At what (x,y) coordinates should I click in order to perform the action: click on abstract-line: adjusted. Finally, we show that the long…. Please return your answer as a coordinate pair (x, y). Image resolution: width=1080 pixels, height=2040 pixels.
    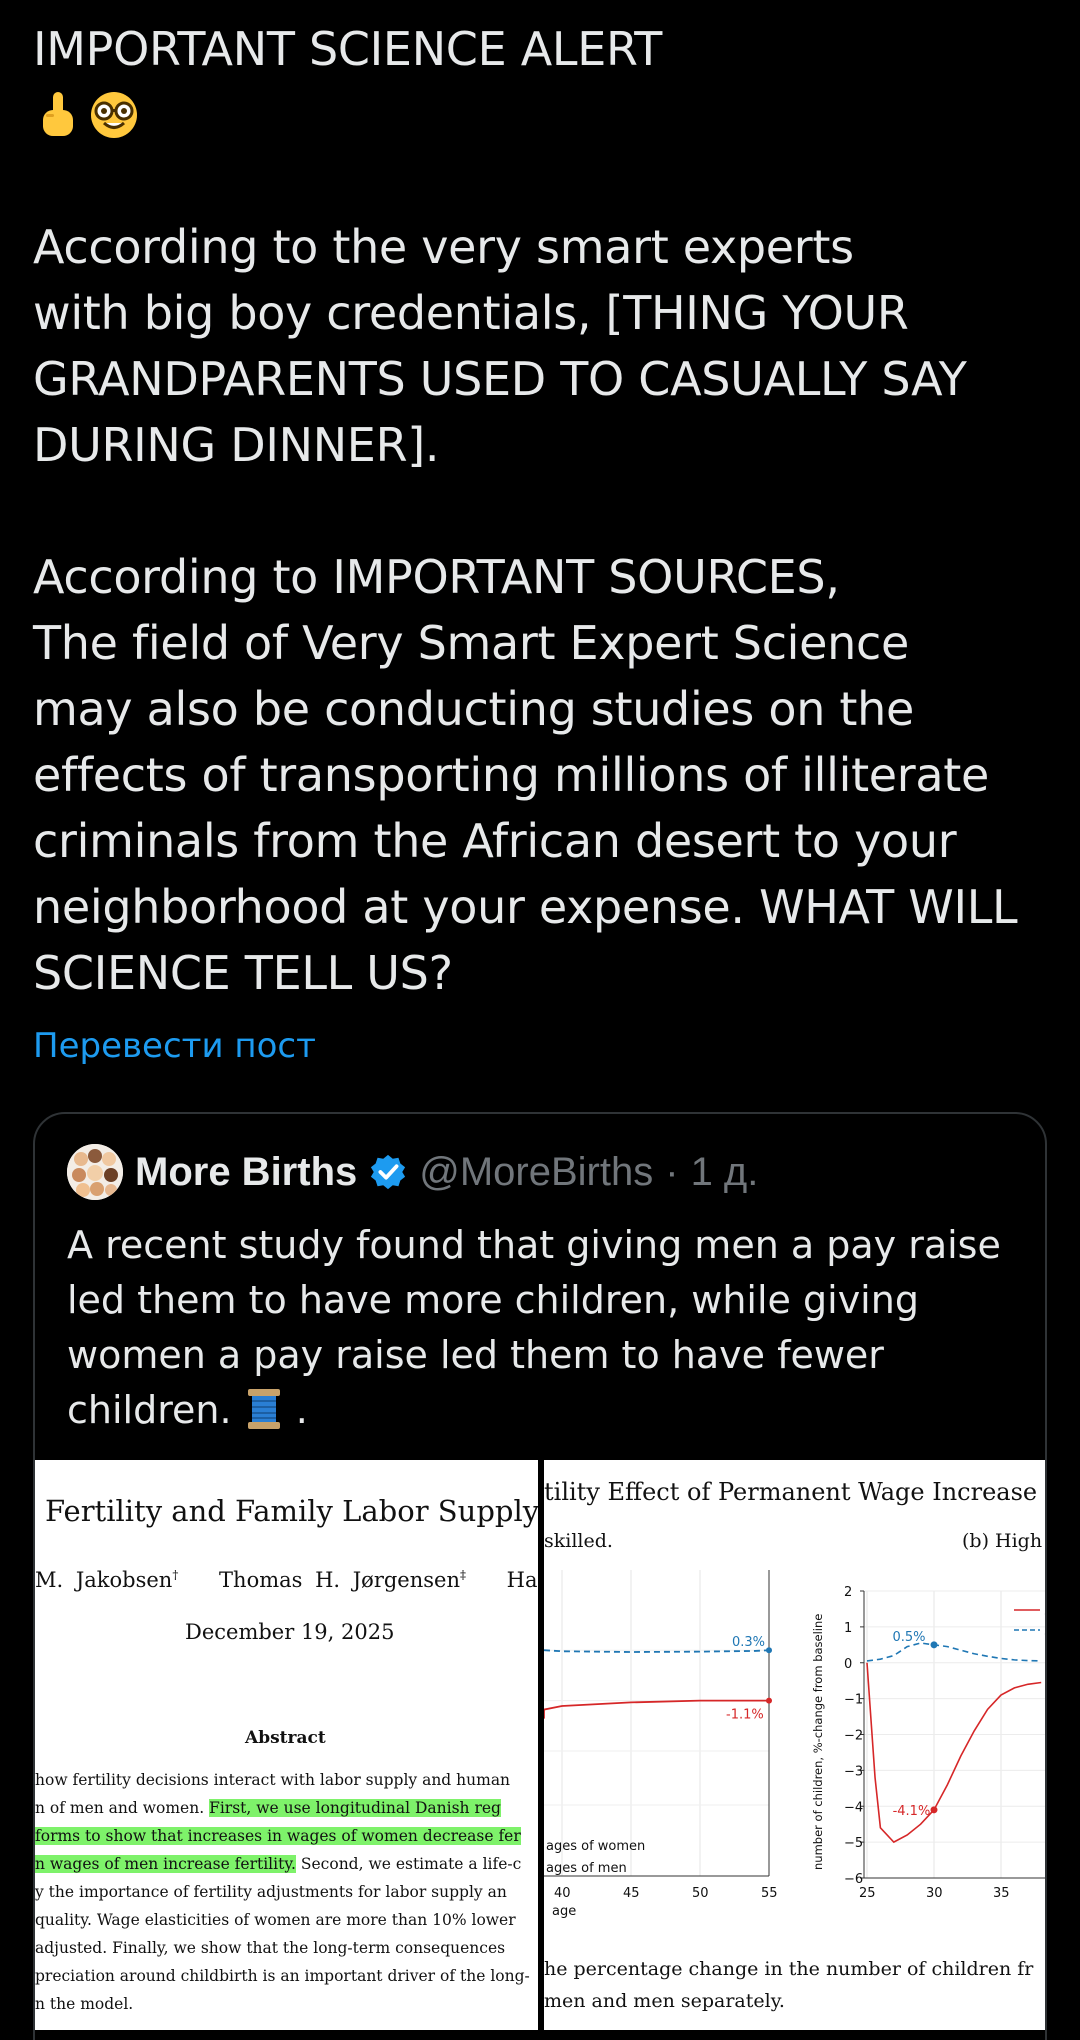
    Looking at the image, I should click on (270, 1948).